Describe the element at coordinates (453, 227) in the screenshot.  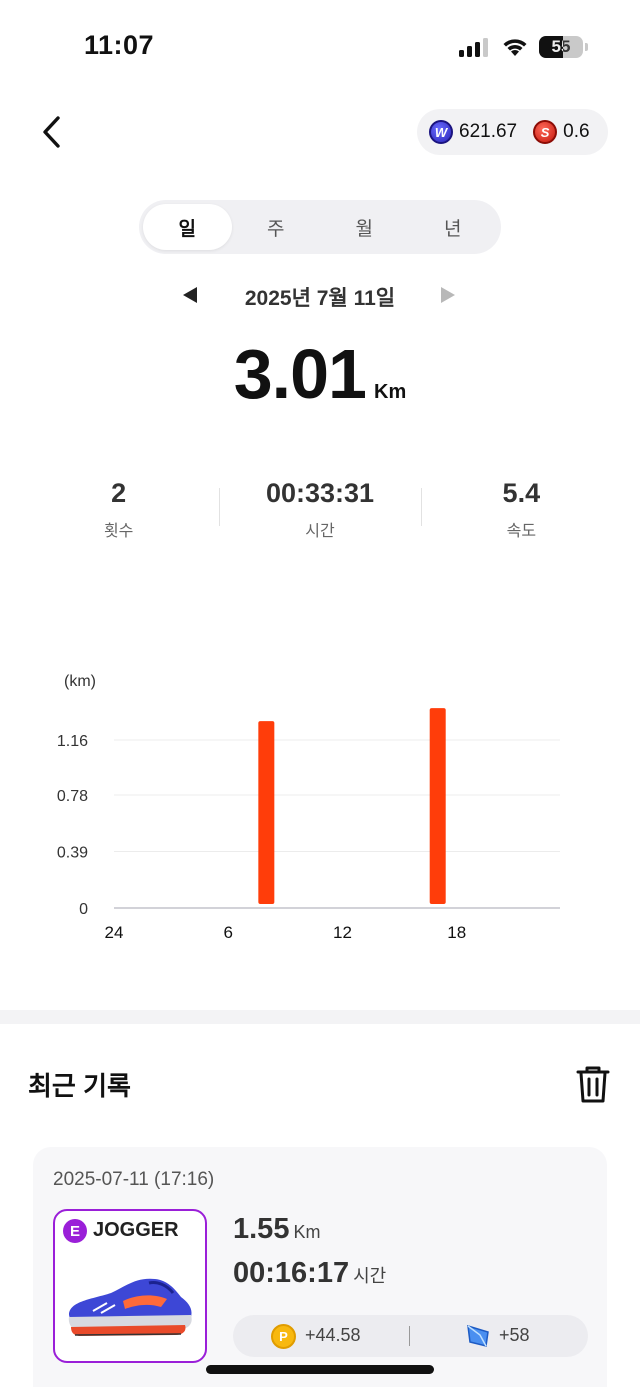
I see `tab-year: 년` at that location.